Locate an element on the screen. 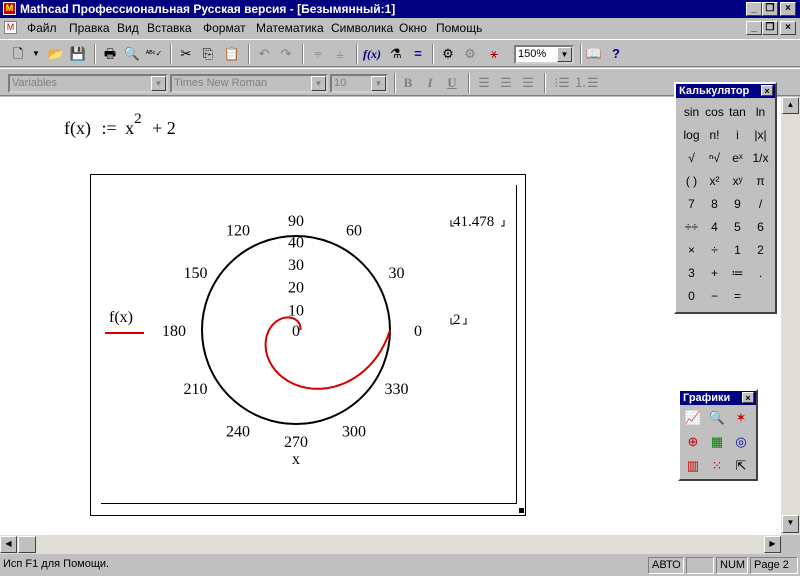 This screenshot has width=800, height=576. contour-plot-icon: ◎ is located at coordinates (741, 442).